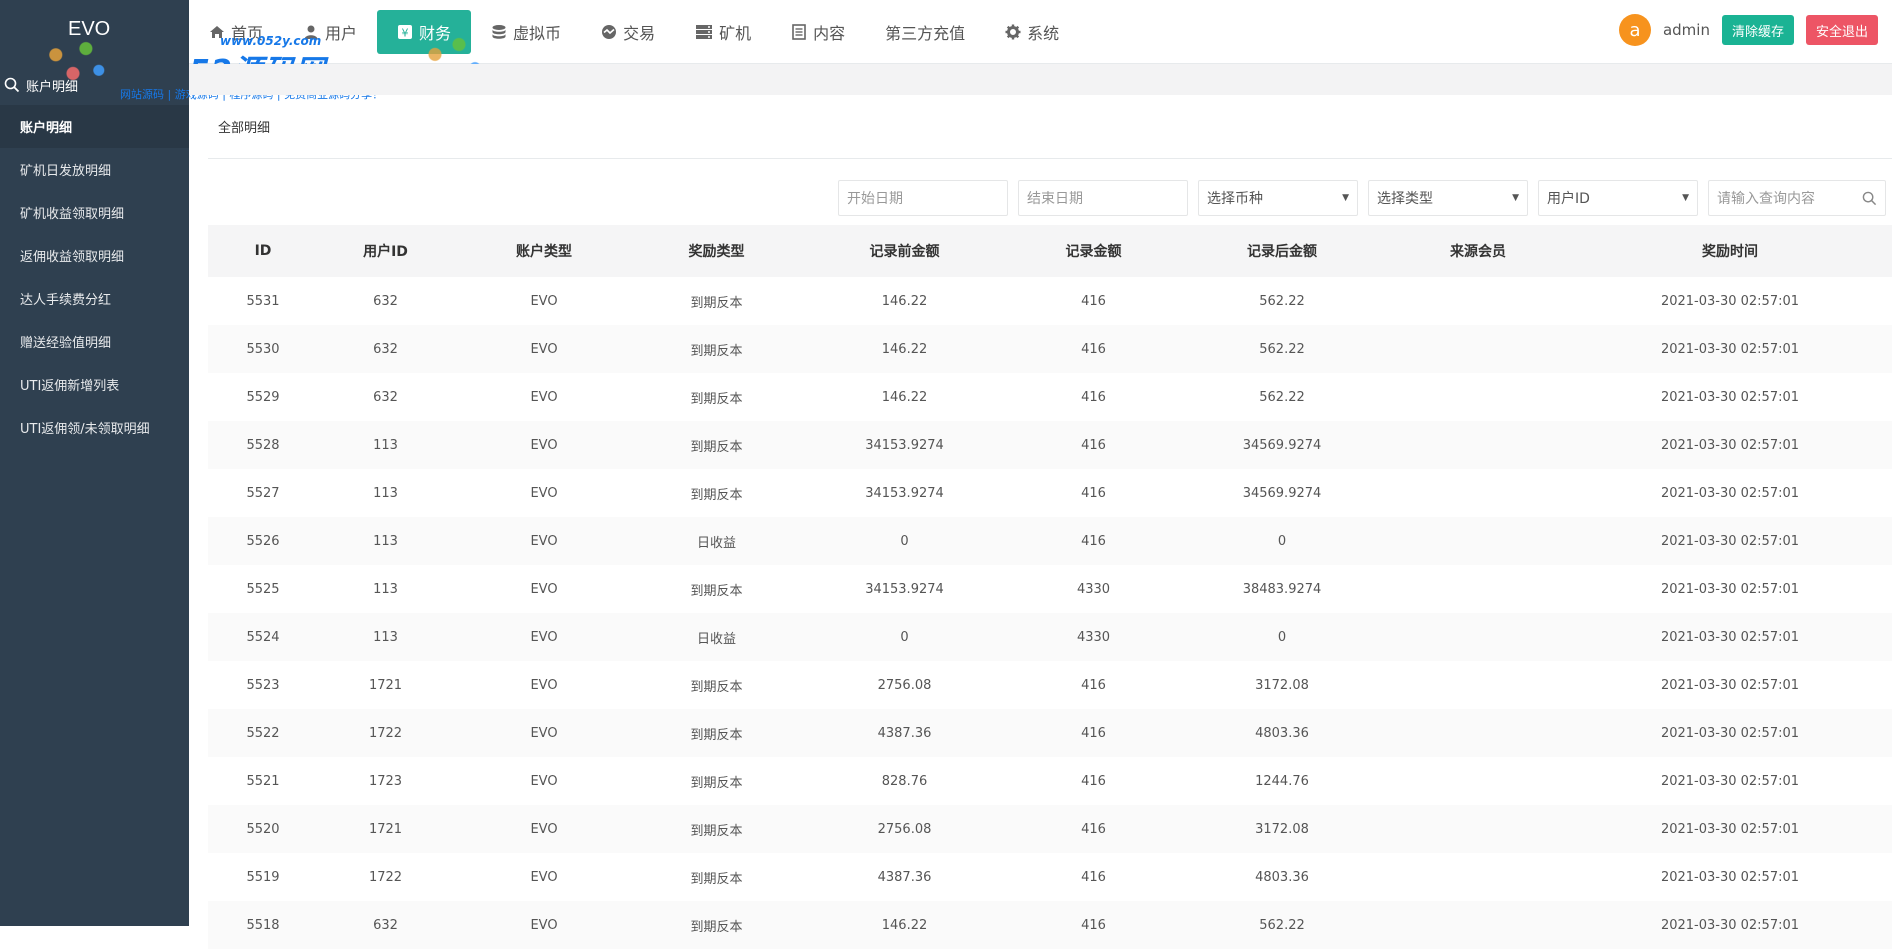  I want to click on sidebar-item-account-detail: 账户明细, so click(94, 126).